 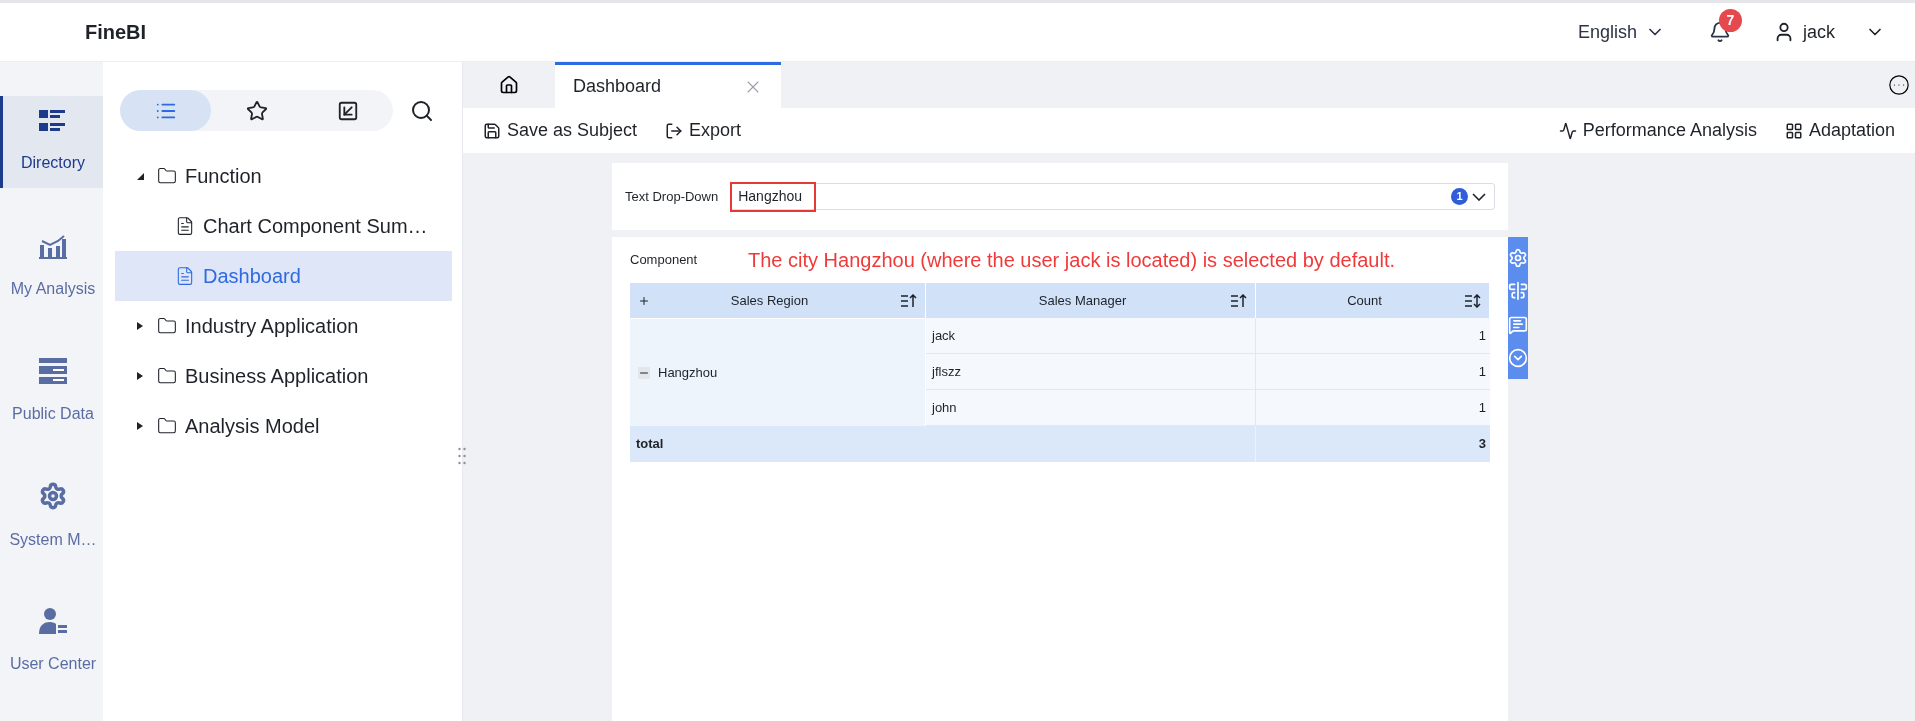 What do you see at coordinates (53, 664) in the screenshot?
I see `nav-label: User Center` at bounding box center [53, 664].